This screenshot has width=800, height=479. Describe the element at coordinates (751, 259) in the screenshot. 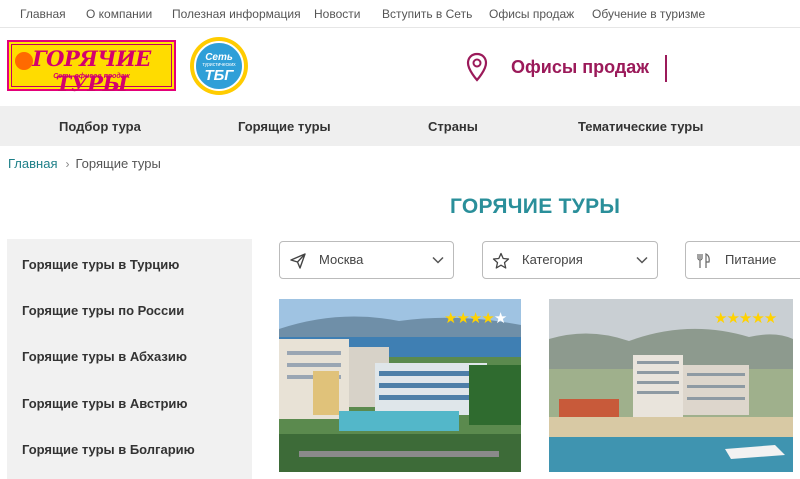

I see `meal-plan-value: Питание` at that location.